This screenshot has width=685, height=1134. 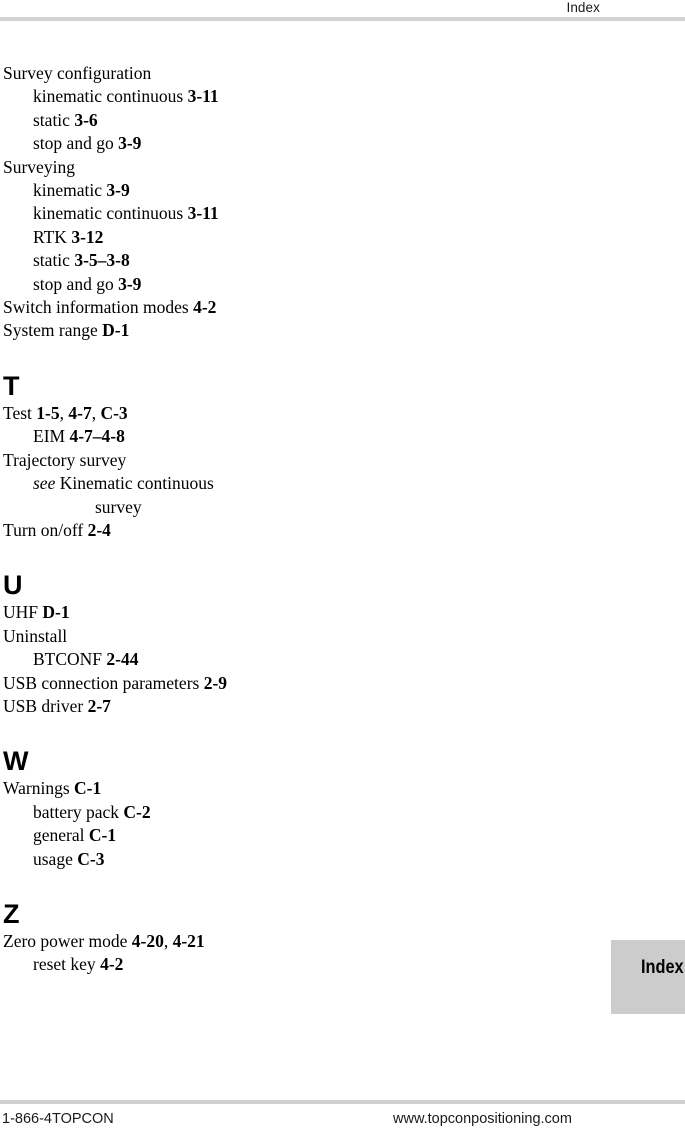 What do you see at coordinates (215, 530) in the screenshot?
I see `index-entry: Turn on/off 2-4` at bounding box center [215, 530].